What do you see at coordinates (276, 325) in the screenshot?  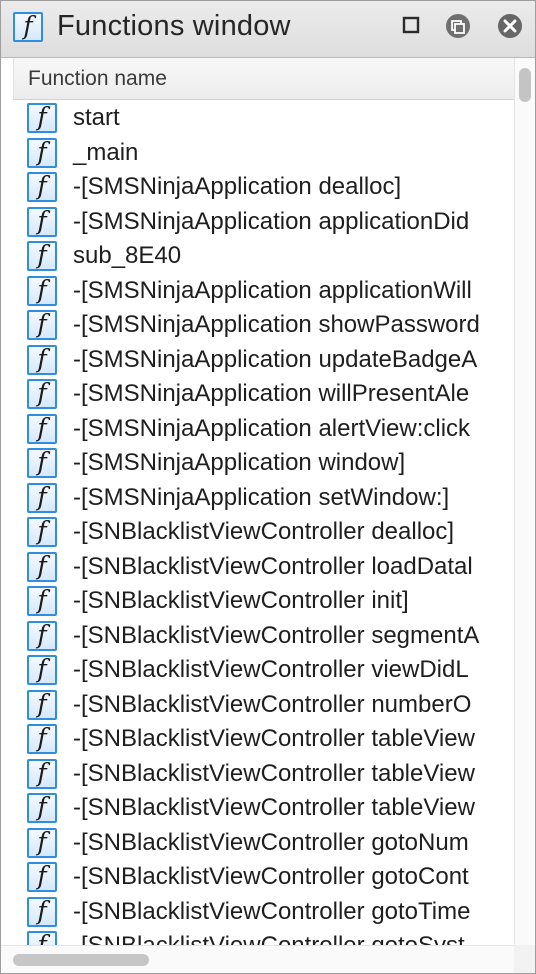 I see `function-name: -[SMSNinjaApplication showPassword` at bounding box center [276, 325].